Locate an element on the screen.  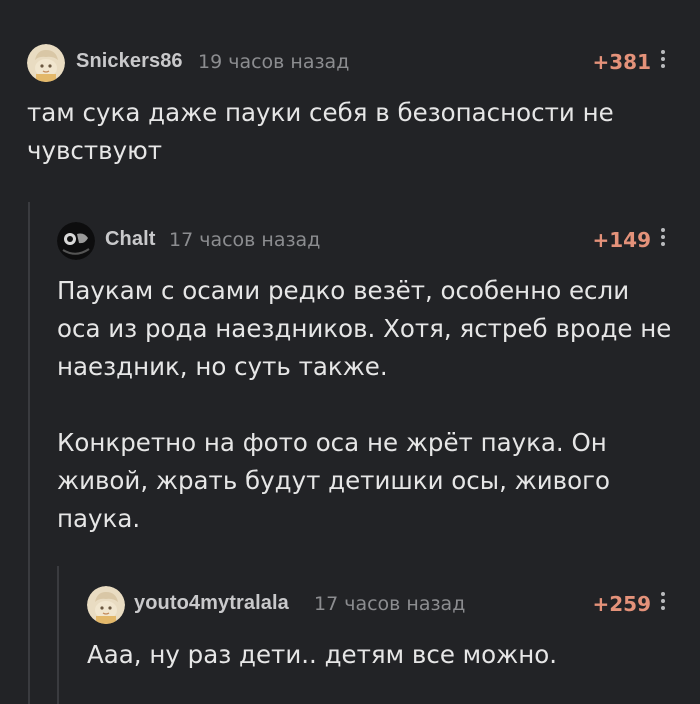
comment-header: youto4mytralala 17 часов назад +259 is located at coordinates (350, 606).